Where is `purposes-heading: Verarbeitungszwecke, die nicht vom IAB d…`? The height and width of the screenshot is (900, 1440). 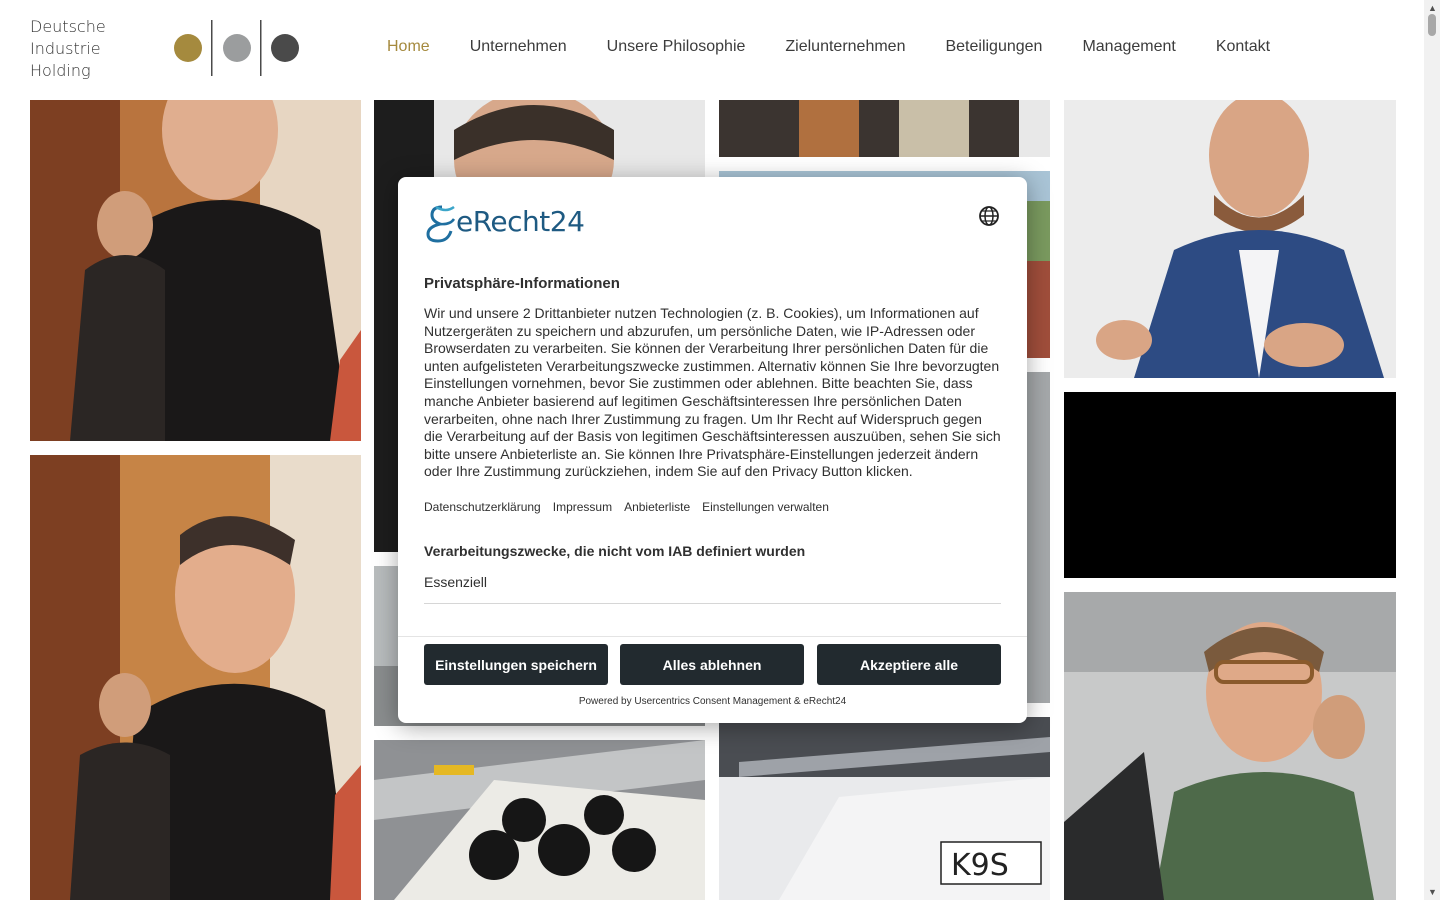
purposes-heading: Verarbeitungszwecke, die nicht vom IAB d… is located at coordinates (615, 551).